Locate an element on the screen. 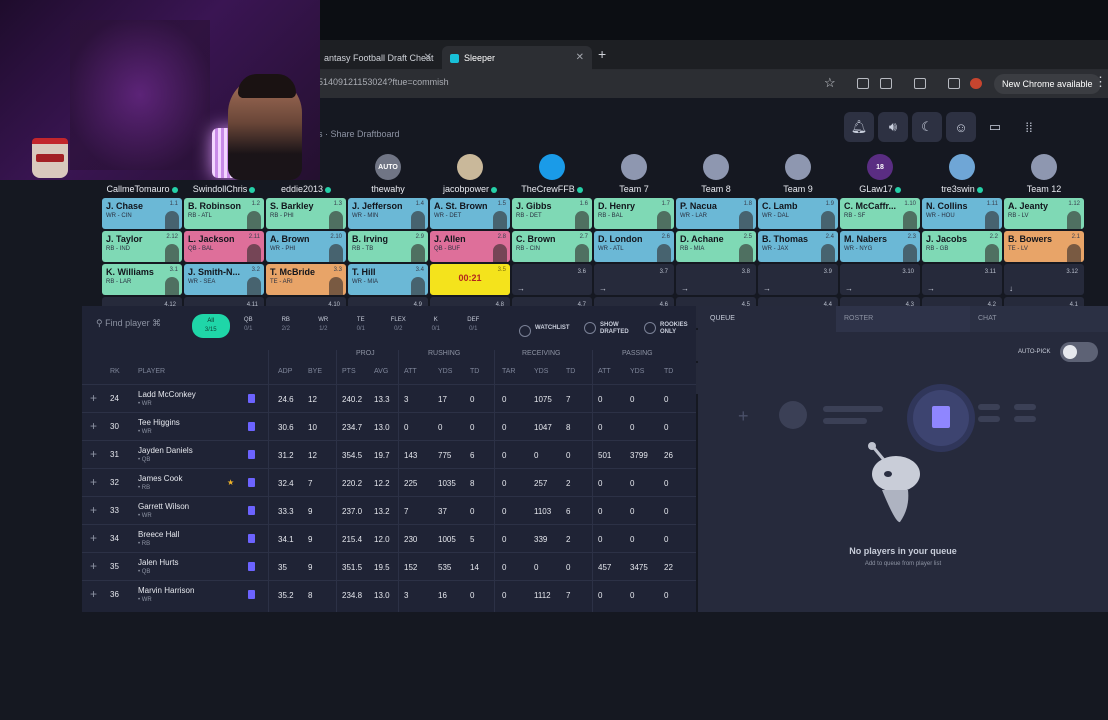  browser-tab-cheatsheet: antasy Football Draft Cheat ✕ is located at coordinates (378, 58).